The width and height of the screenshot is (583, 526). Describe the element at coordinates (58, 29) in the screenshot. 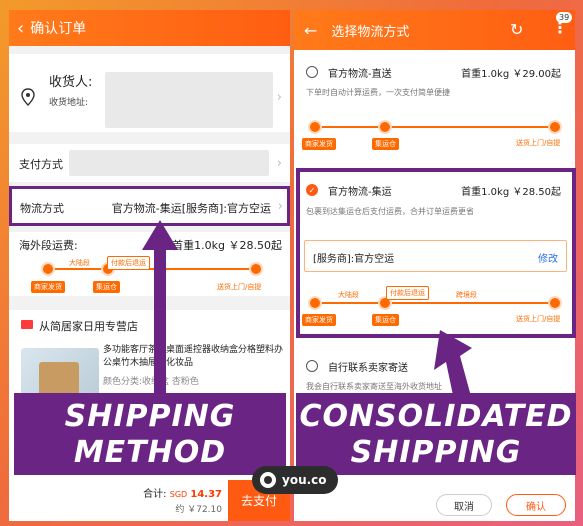

I see `page-title: 确认订单` at that location.